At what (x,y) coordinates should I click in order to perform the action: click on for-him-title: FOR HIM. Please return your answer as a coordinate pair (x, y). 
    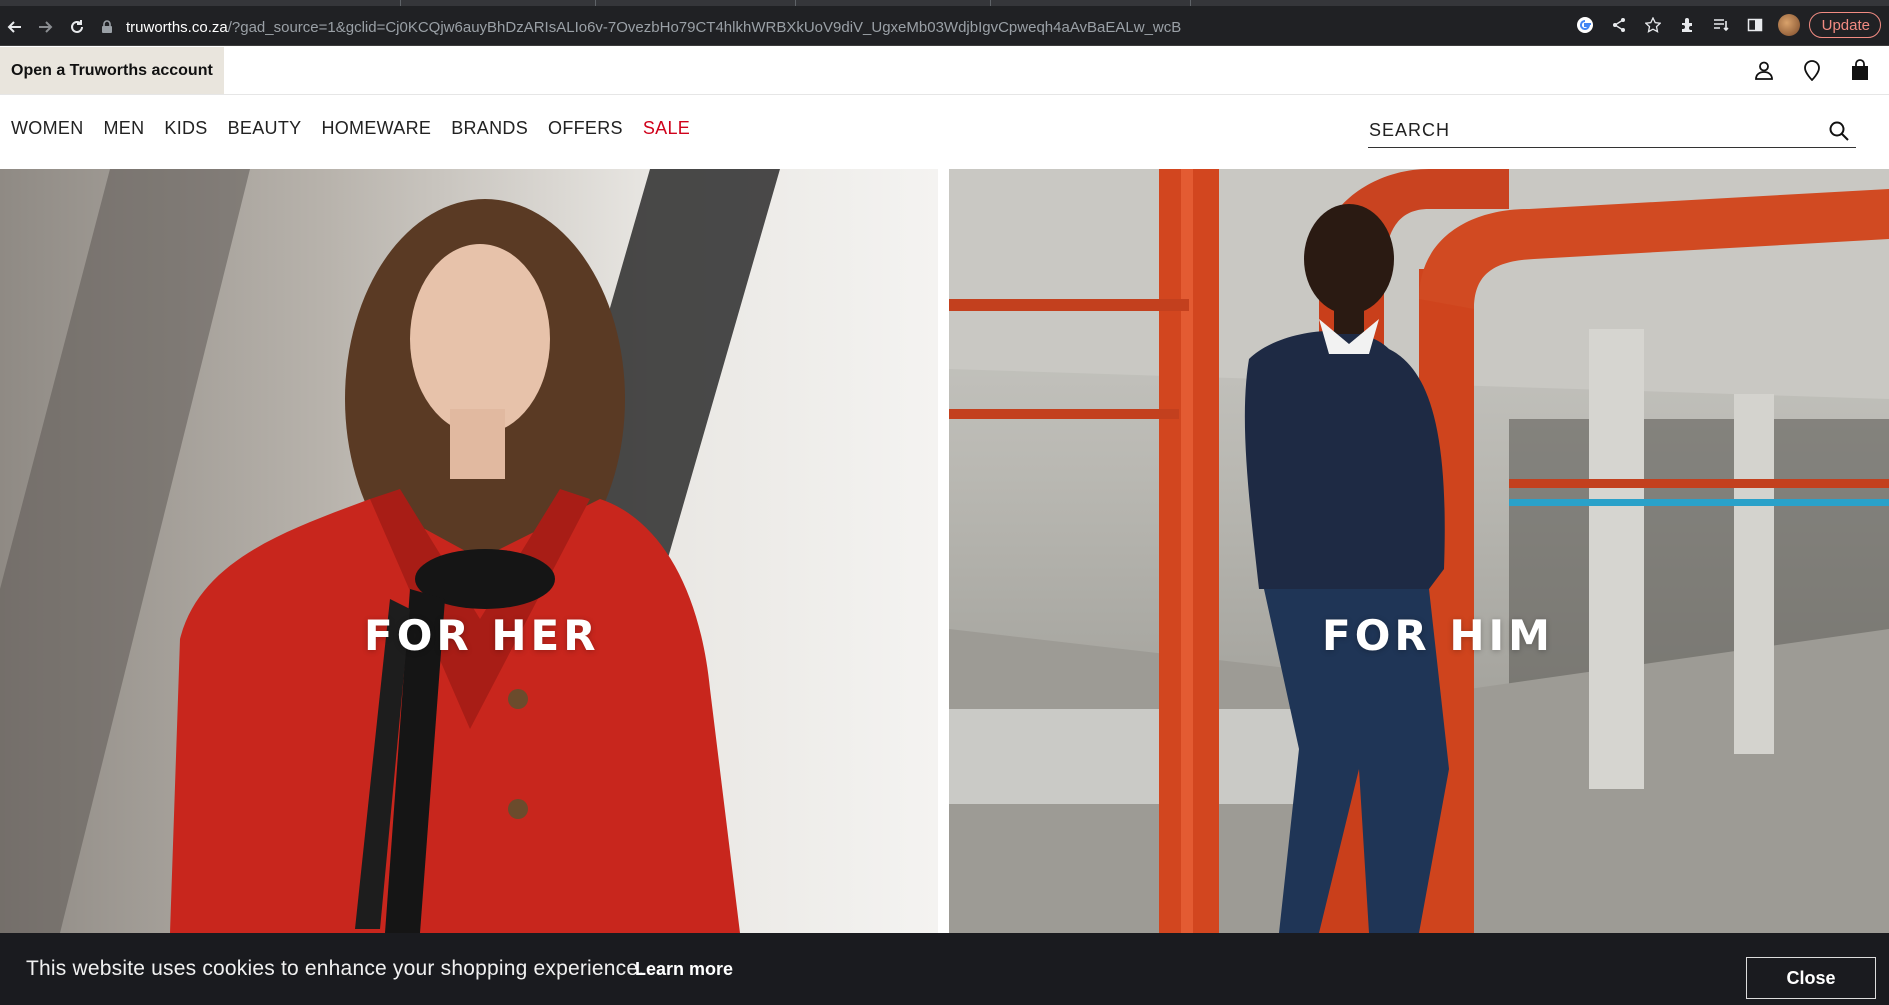
    Looking at the image, I should click on (1438, 635).